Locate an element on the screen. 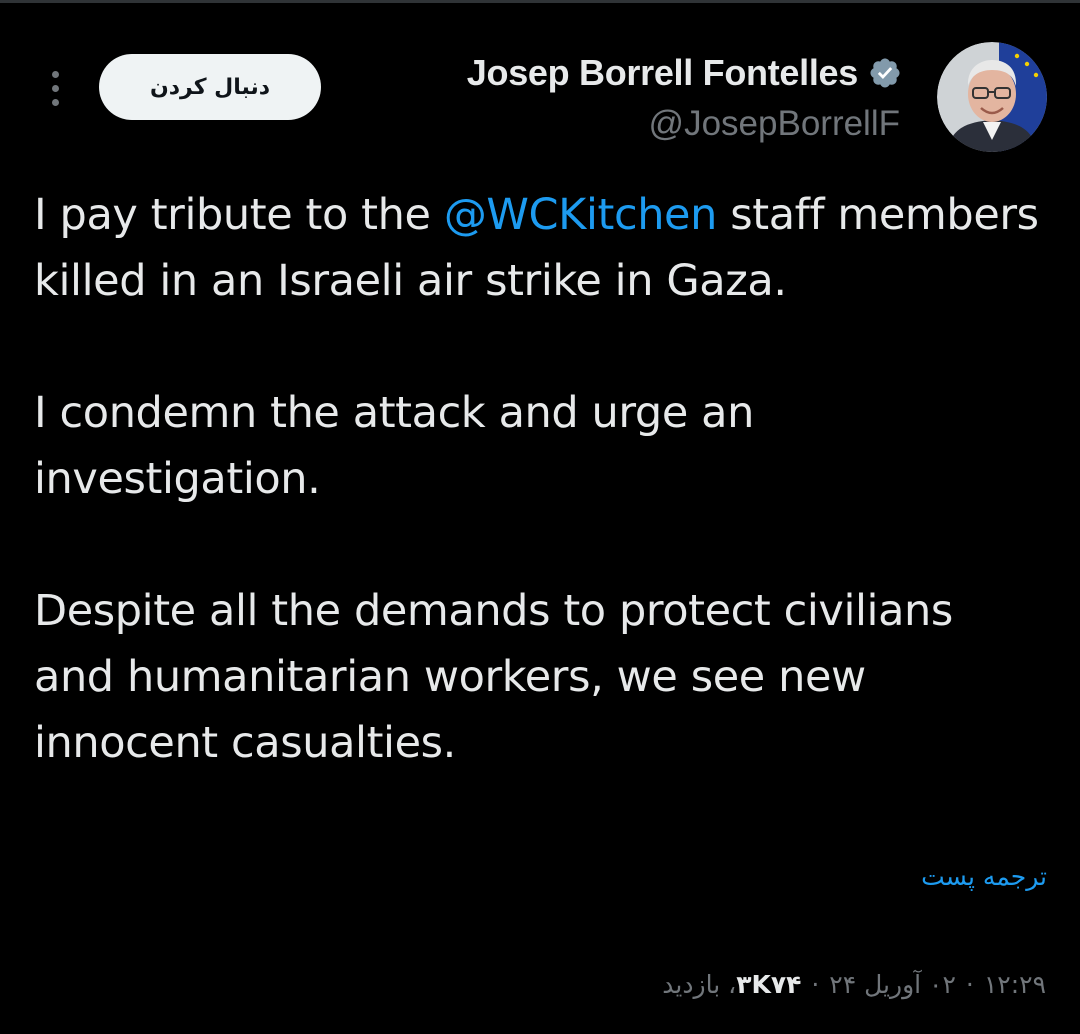 The image size is (1080, 1034). avatar is located at coordinates (992, 97).